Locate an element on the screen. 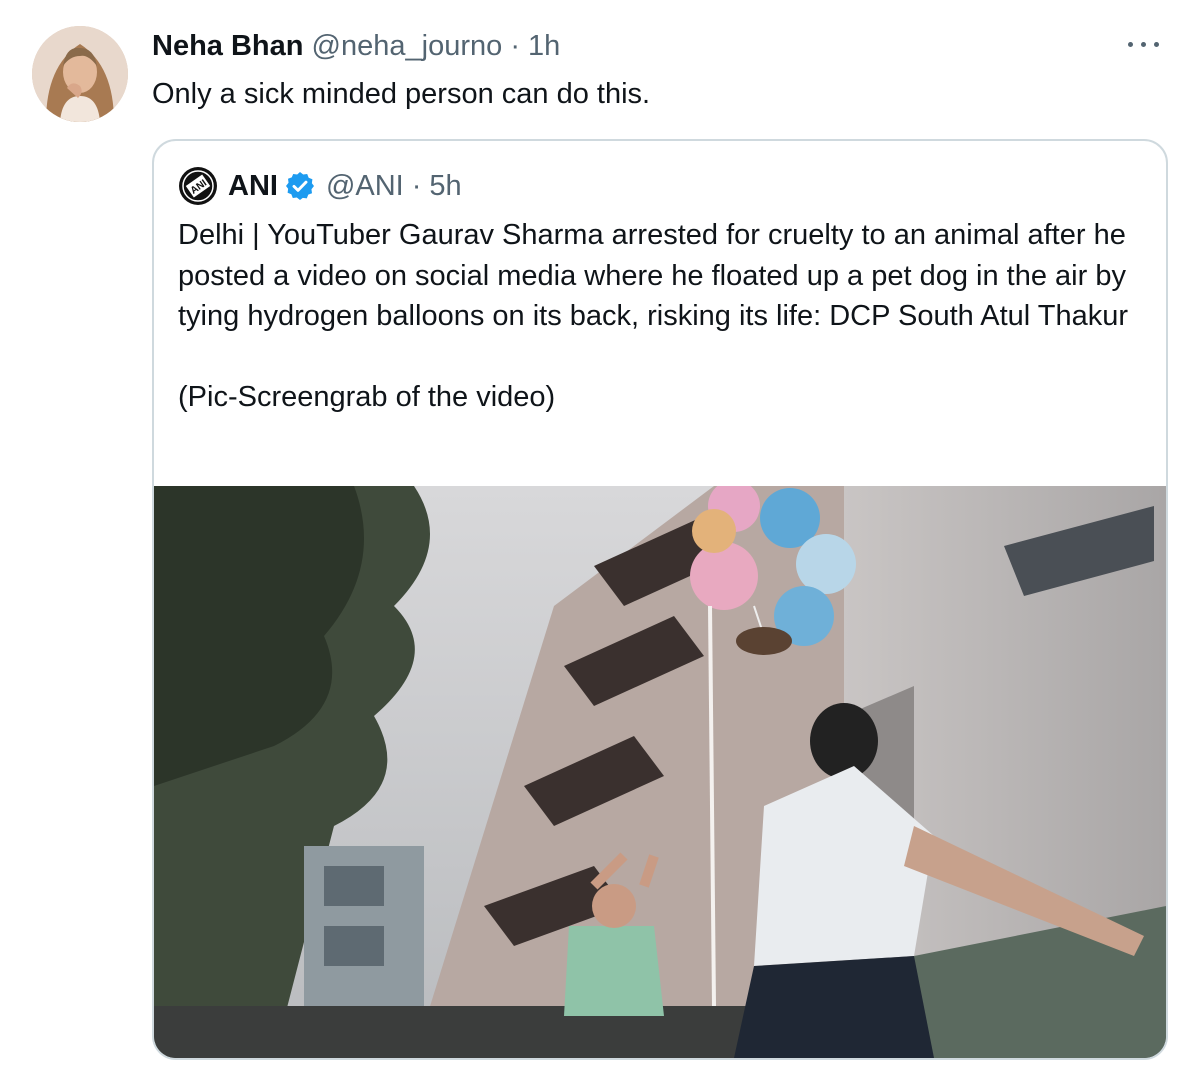 The image size is (1200, 1070). quoted-author-name: ANI is located at coordinates (253, 186).